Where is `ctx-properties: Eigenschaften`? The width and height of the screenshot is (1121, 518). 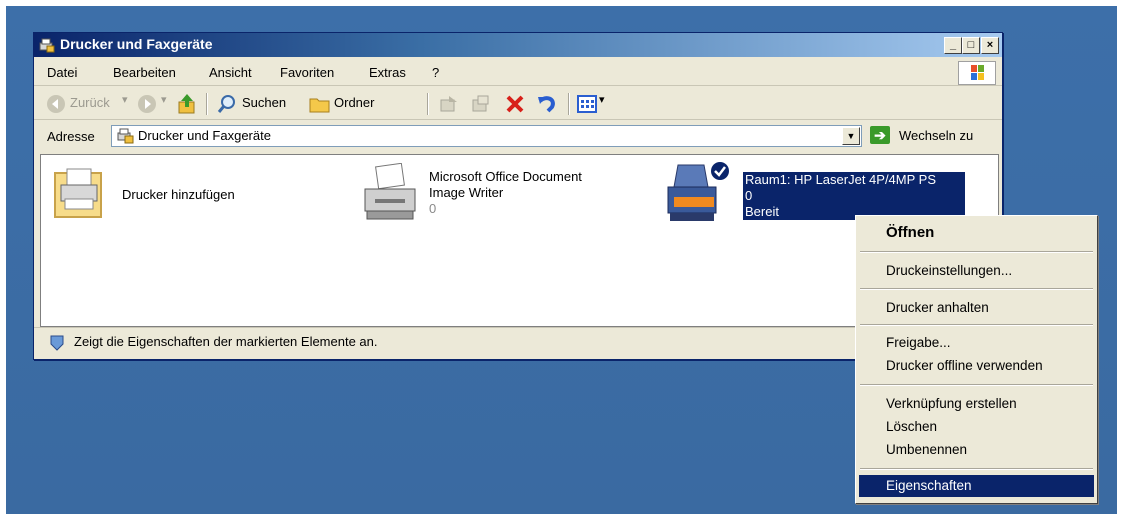
ctx-properties: Eigenschaften is located at coordinates (929, 485).